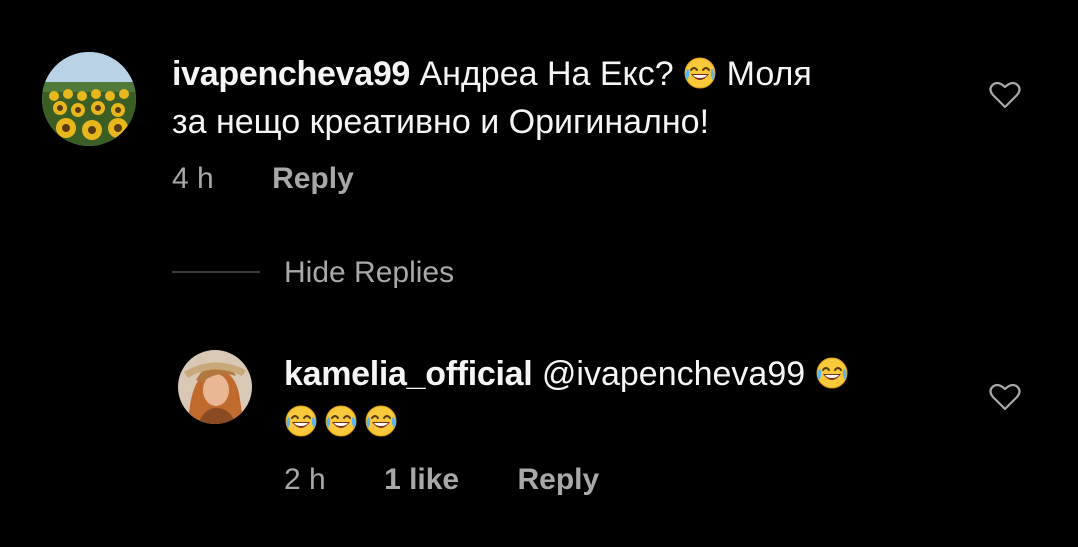 This screenshot has width=1078, height=547. What do you see at coordinates (291, 74) in the screenshot?
I see `comment-username: ivapencheva99` at bounding box center [291, 74].